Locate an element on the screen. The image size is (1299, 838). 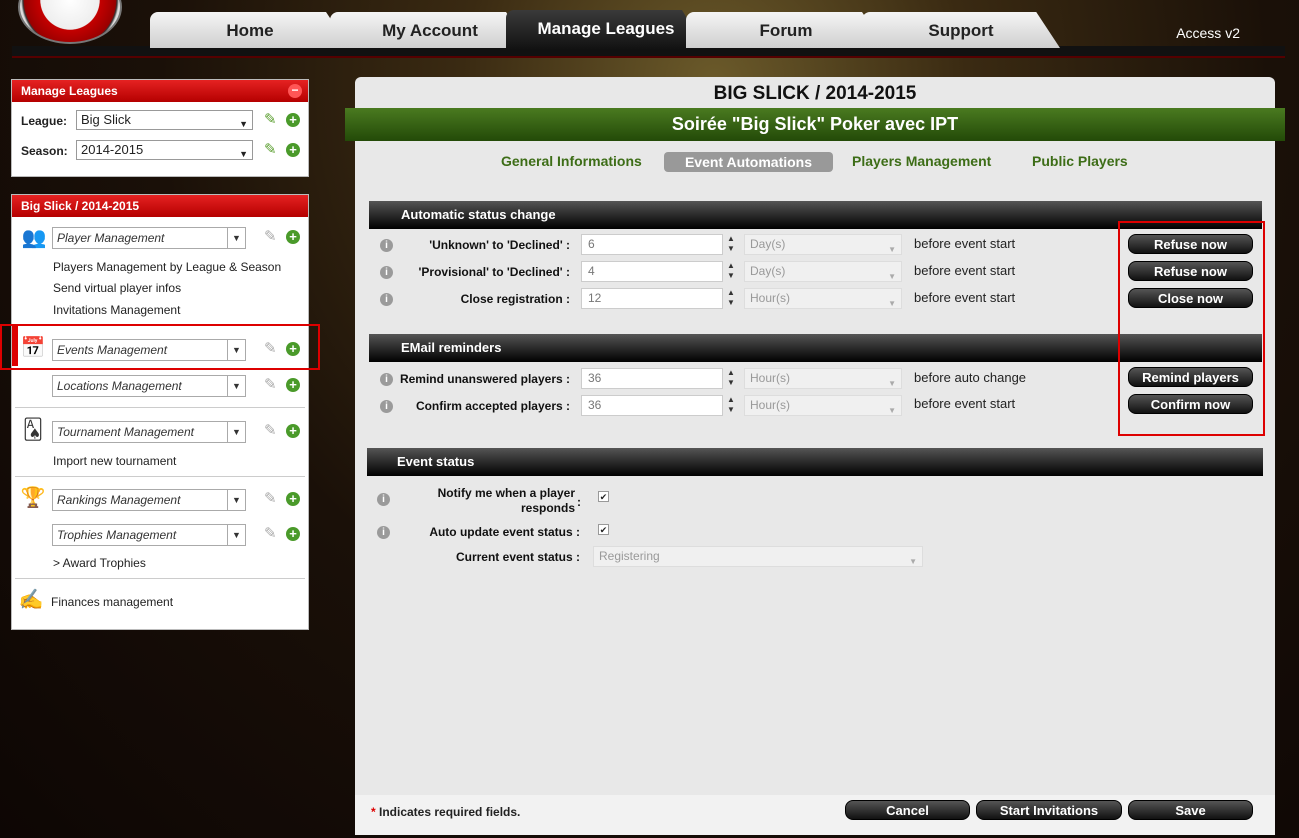
league-season-title: BIG SLICK / 2014-2015 is located at coordinates (815, 93).